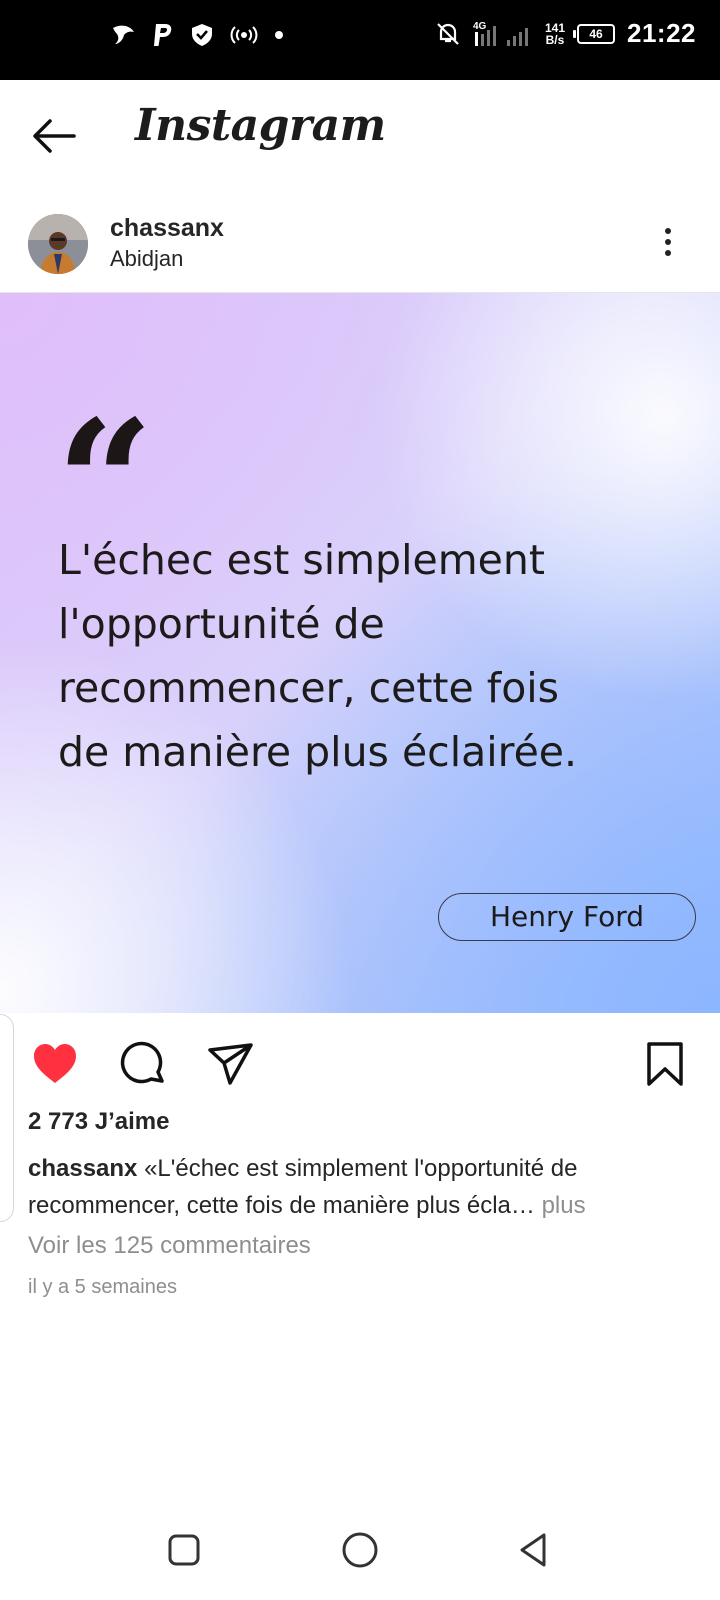 This screenshot has width=720, height=1600. What do you see at coordinates (58, 244) in the screenshot?
I see `avatar` at bounding box center [58, 244].